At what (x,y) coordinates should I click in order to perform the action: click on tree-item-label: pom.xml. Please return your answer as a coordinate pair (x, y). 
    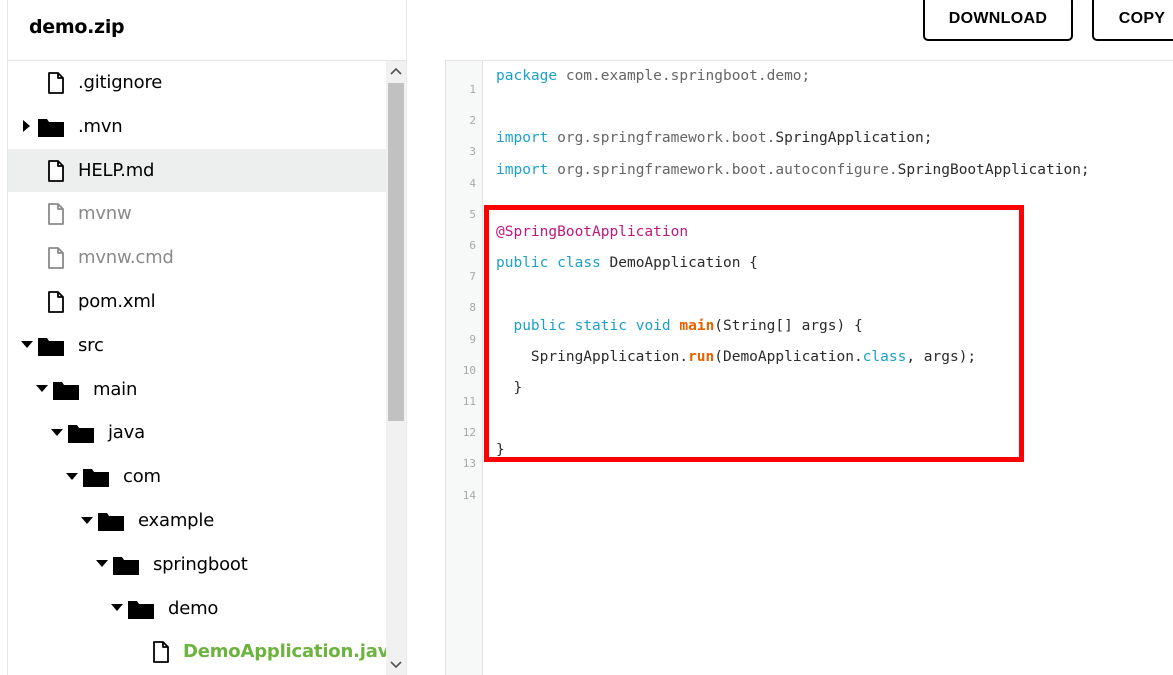
    Looking at the image, I should click on (117, 301).